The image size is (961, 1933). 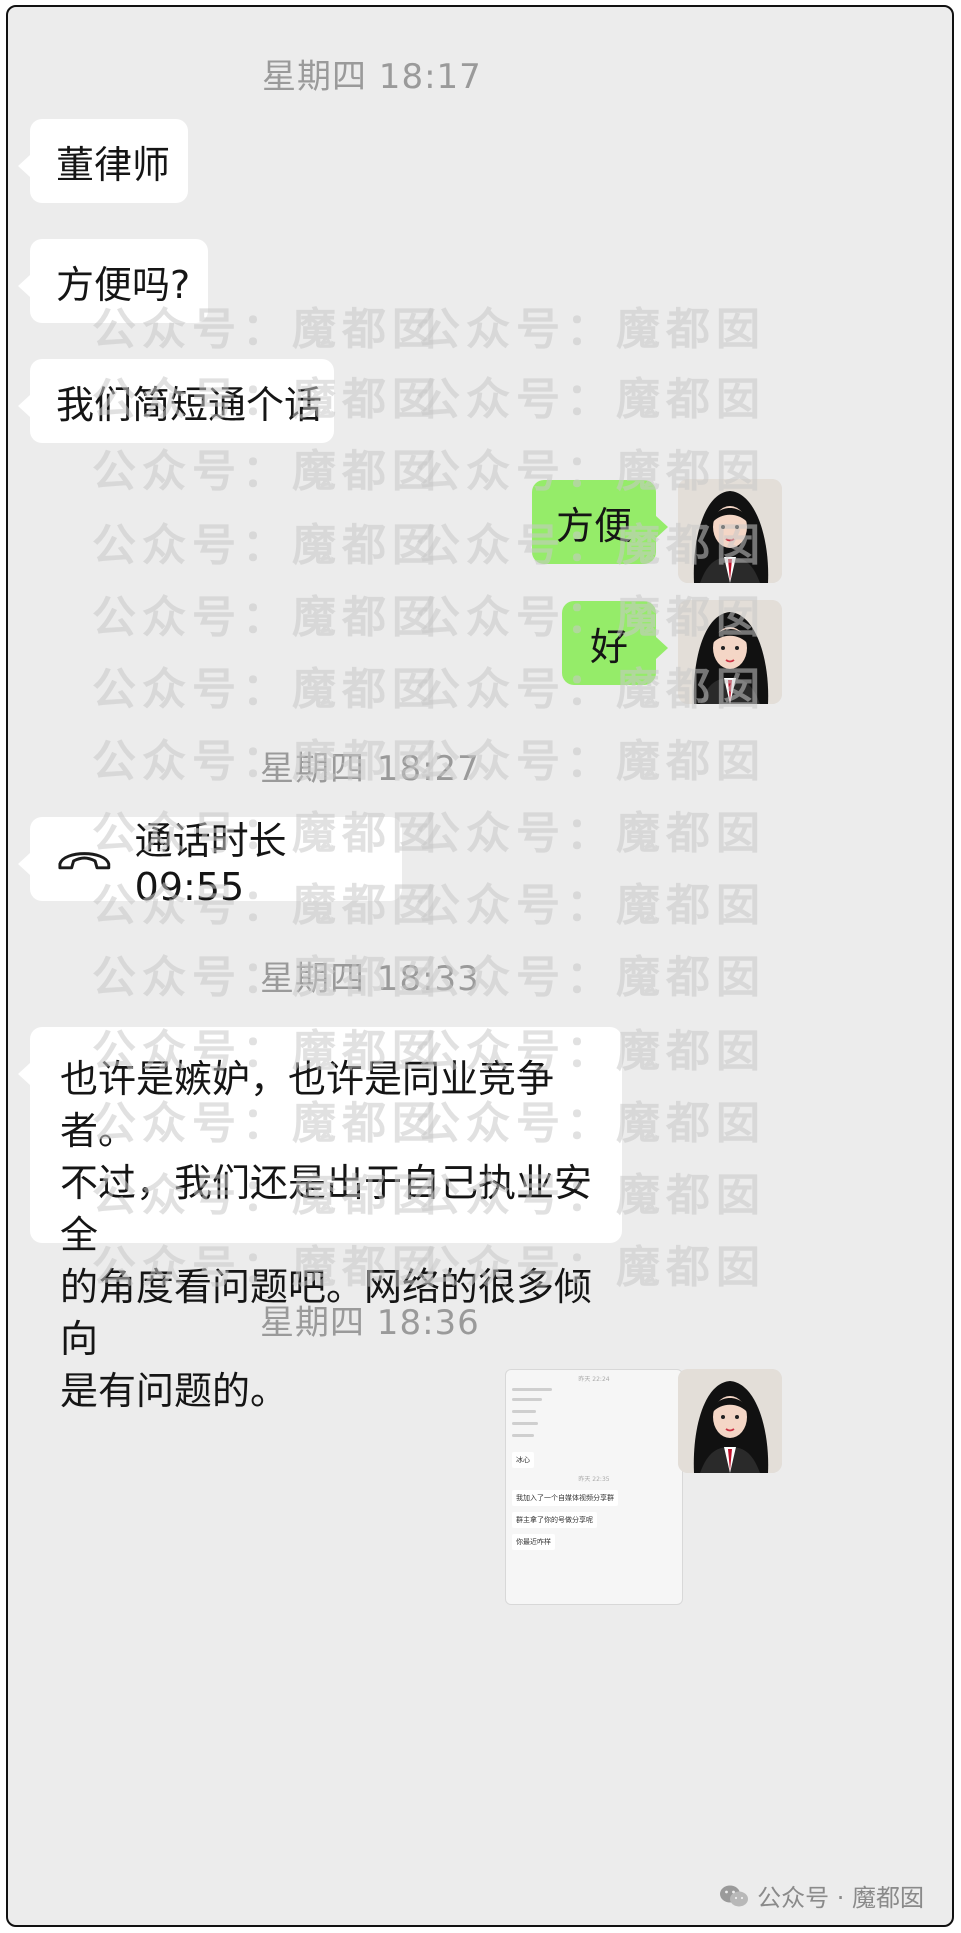 I want to click on footer-watermark: 公众号 · 魔都囡, so click(x=821, y=1895).